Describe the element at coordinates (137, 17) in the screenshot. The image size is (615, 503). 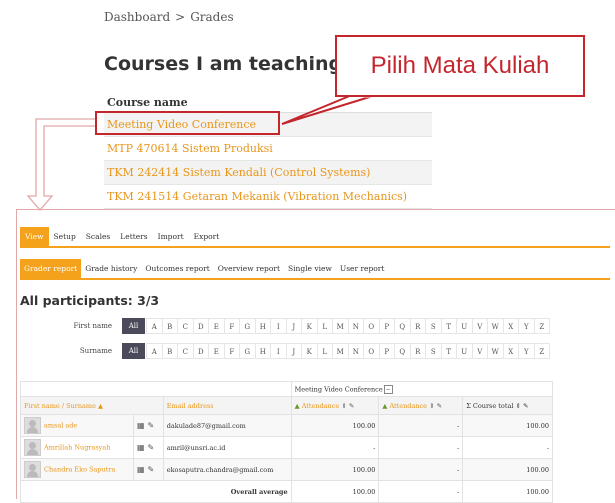
I see `breadcrumb-dashboard: Dashboard` at that location.